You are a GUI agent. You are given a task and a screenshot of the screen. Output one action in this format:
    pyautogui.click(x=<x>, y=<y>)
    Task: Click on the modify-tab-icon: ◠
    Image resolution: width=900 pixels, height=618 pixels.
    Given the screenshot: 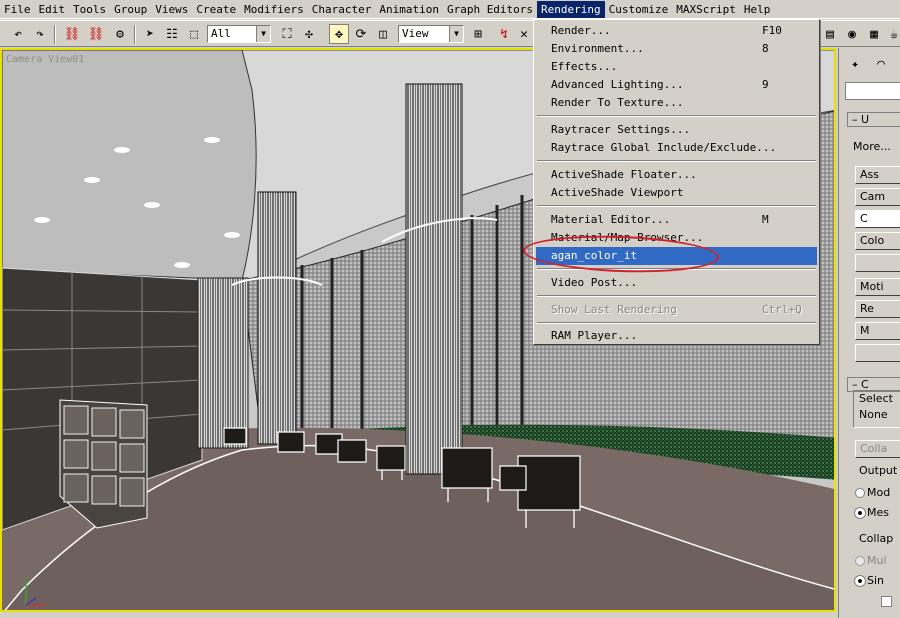 What is the action you would take?
    pyautogui.click(x=881, y=64)
    